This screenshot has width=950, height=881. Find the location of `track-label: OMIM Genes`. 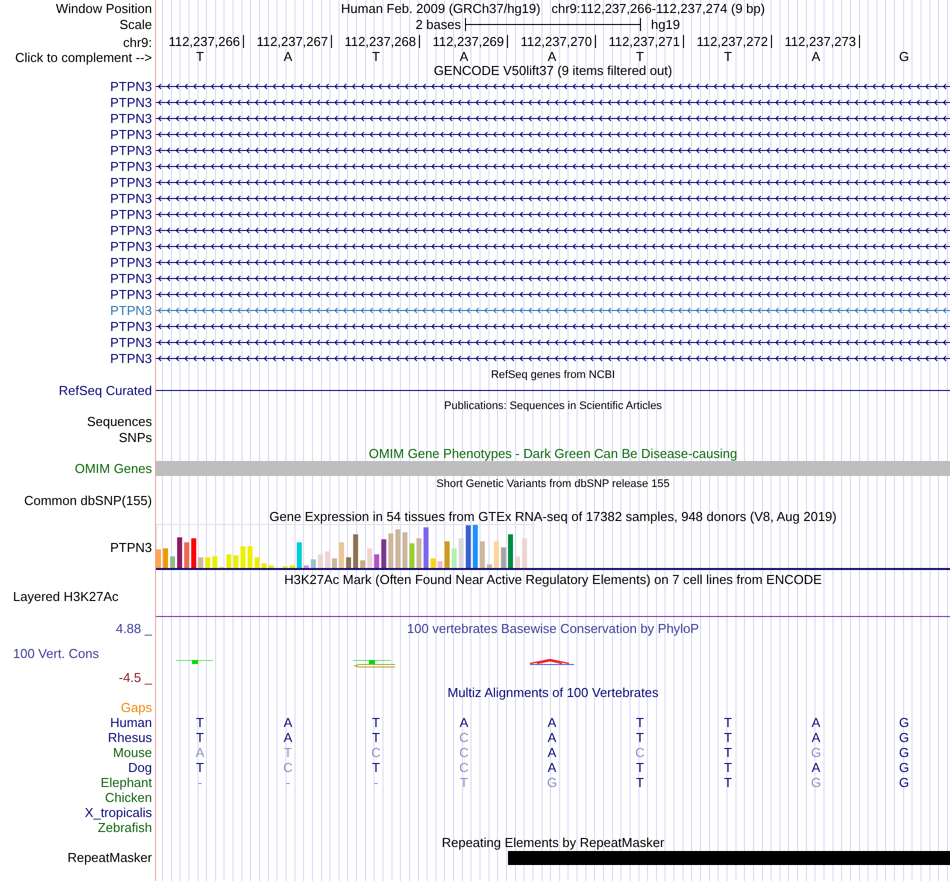

track-label: OMIM Genes is located at coordinates (113, 468).